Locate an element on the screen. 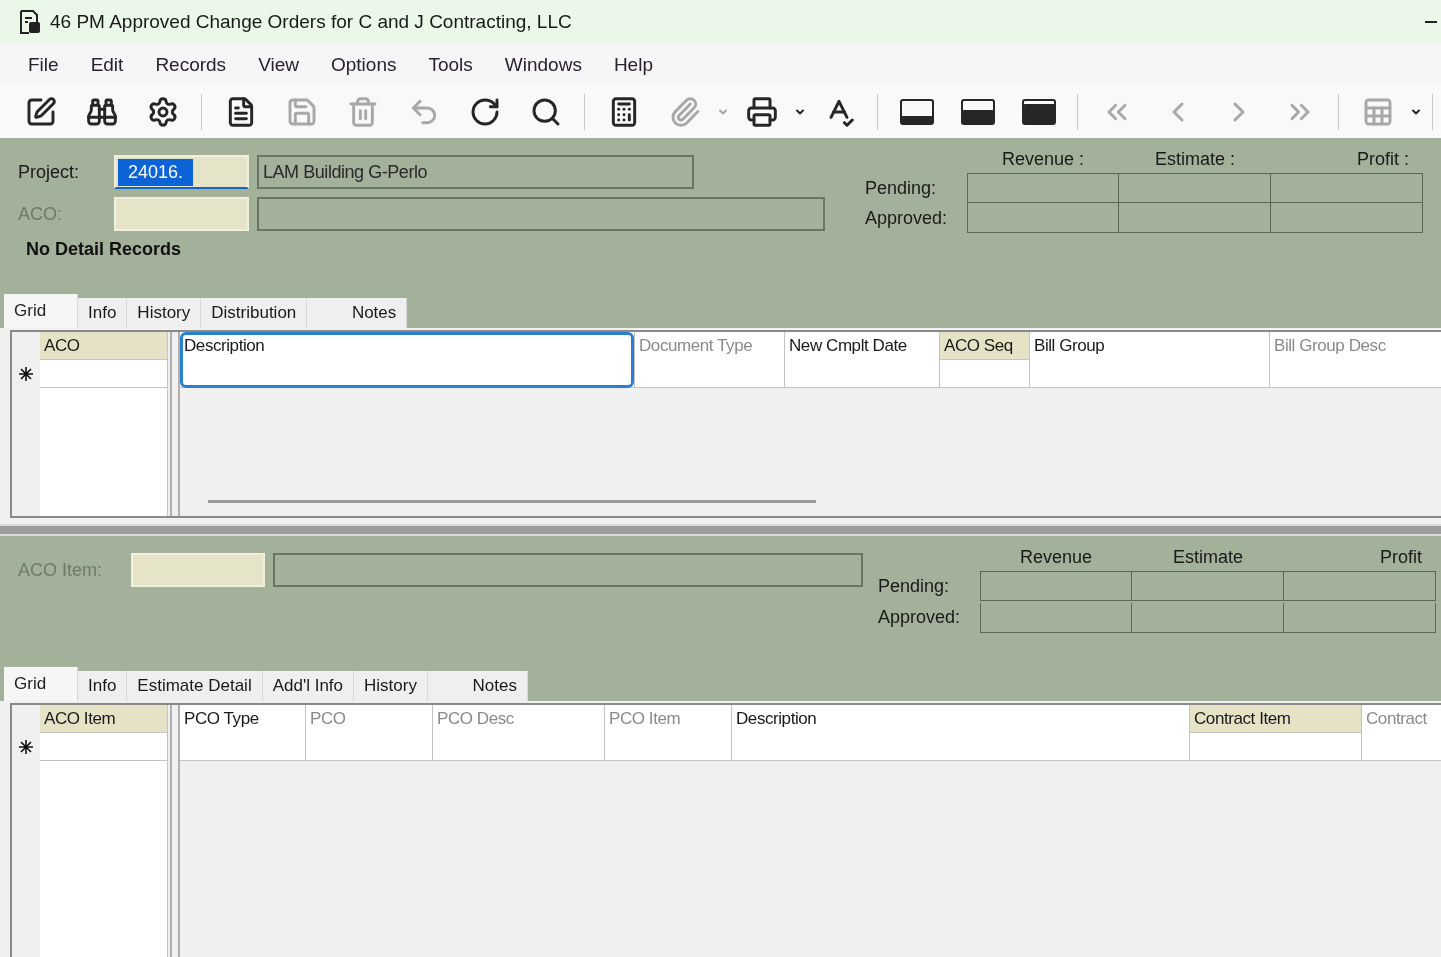  column-heading: Estimate : is located at coordinates (1195, 159).